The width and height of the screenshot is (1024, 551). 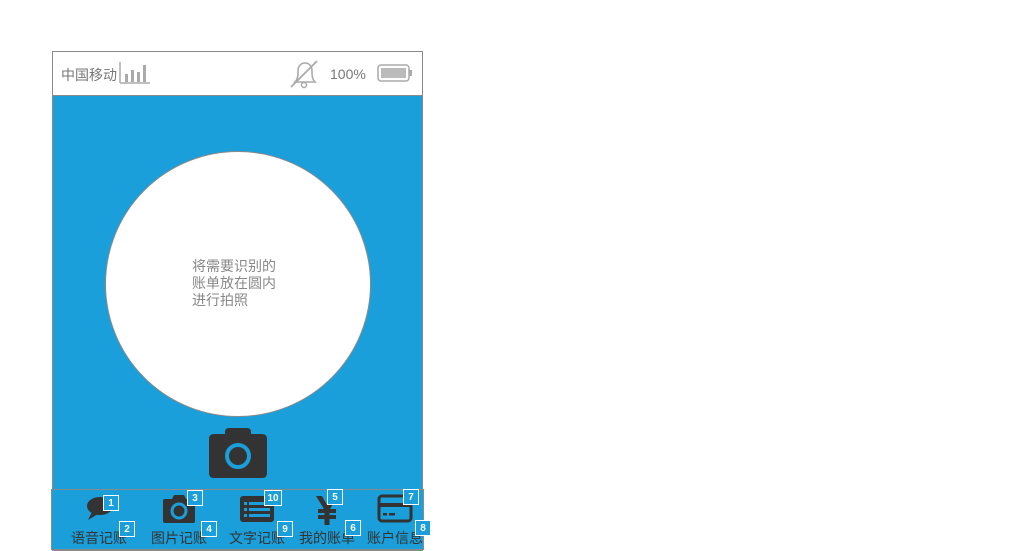 I want to click on tab-icon-badge: 7, so click(x=411, y=497).